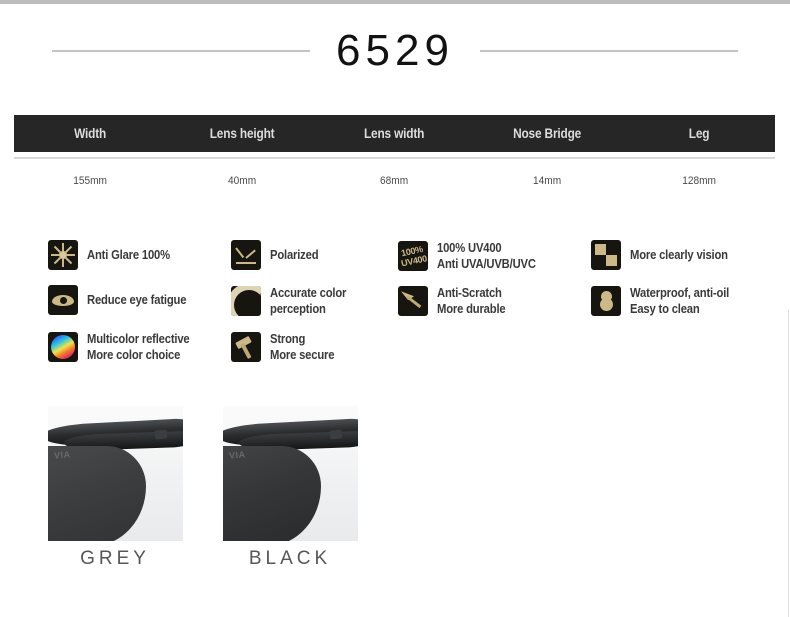  What do you see at coordinates (606, 301) in the screenshot?
I see `droplet-icon` at bounding box center [606, 301].